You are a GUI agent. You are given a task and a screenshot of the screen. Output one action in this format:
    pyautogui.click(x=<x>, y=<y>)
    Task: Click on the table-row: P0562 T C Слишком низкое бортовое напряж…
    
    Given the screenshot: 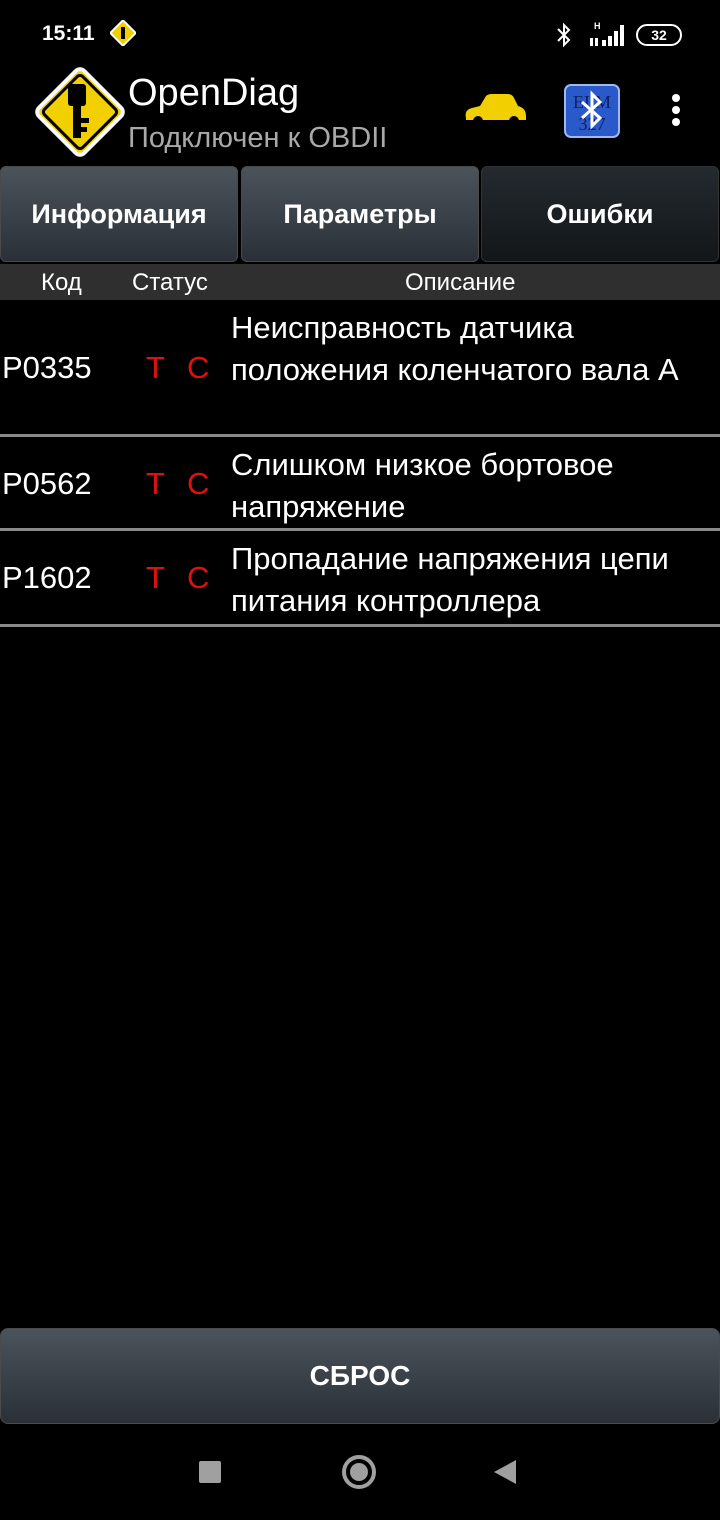 What is the action you would take?
    pyautogui.click(x=360, y=484)
    